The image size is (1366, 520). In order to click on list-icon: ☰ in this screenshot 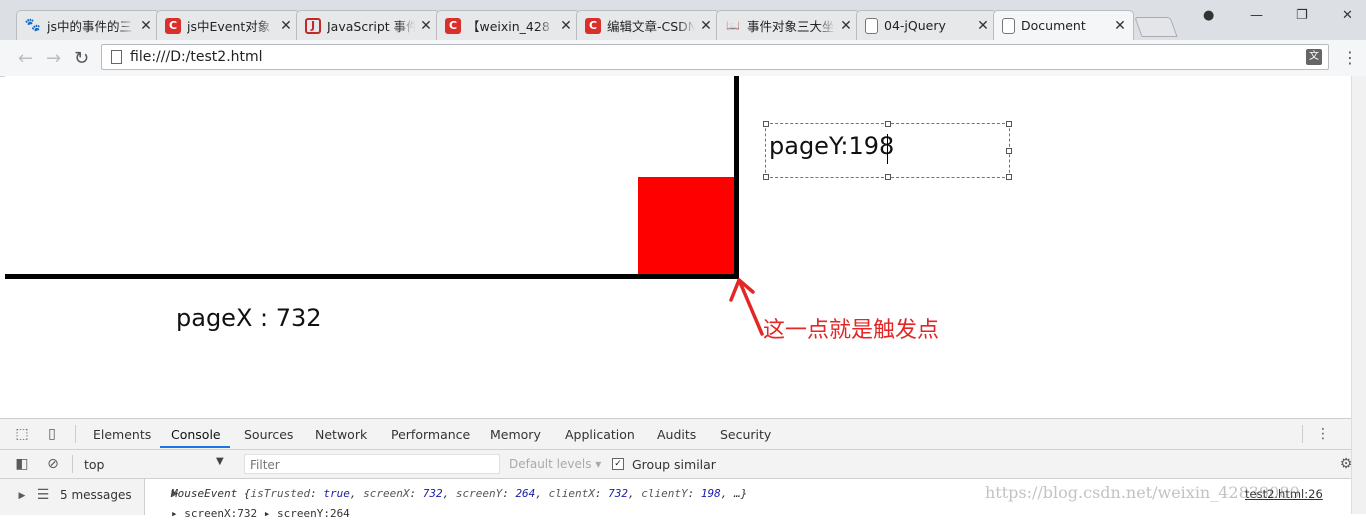, I will do `click(43, 495)`.